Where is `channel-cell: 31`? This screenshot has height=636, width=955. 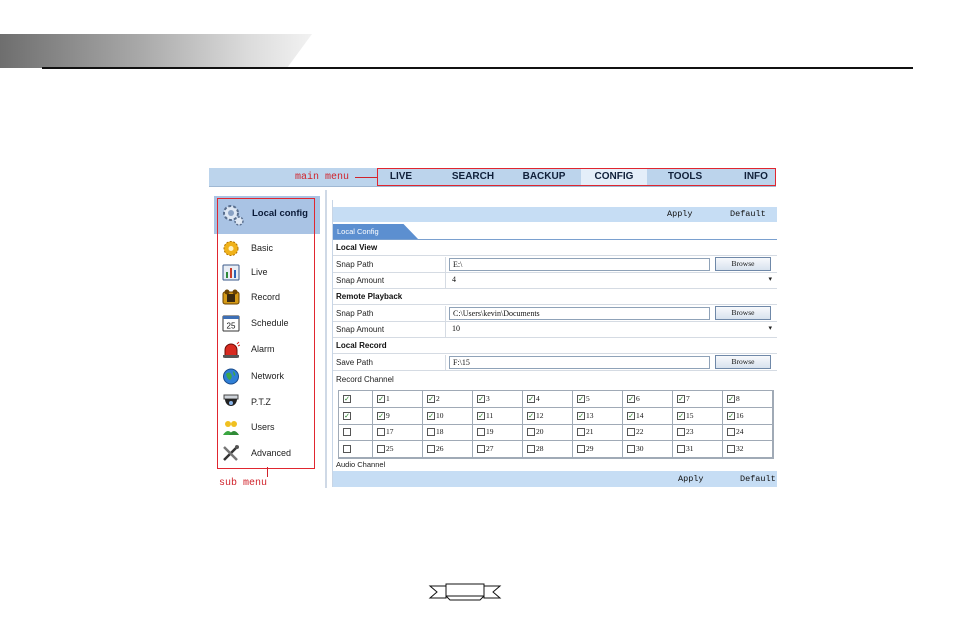 channel-cell: 31 is located at coordinates (698, 449).